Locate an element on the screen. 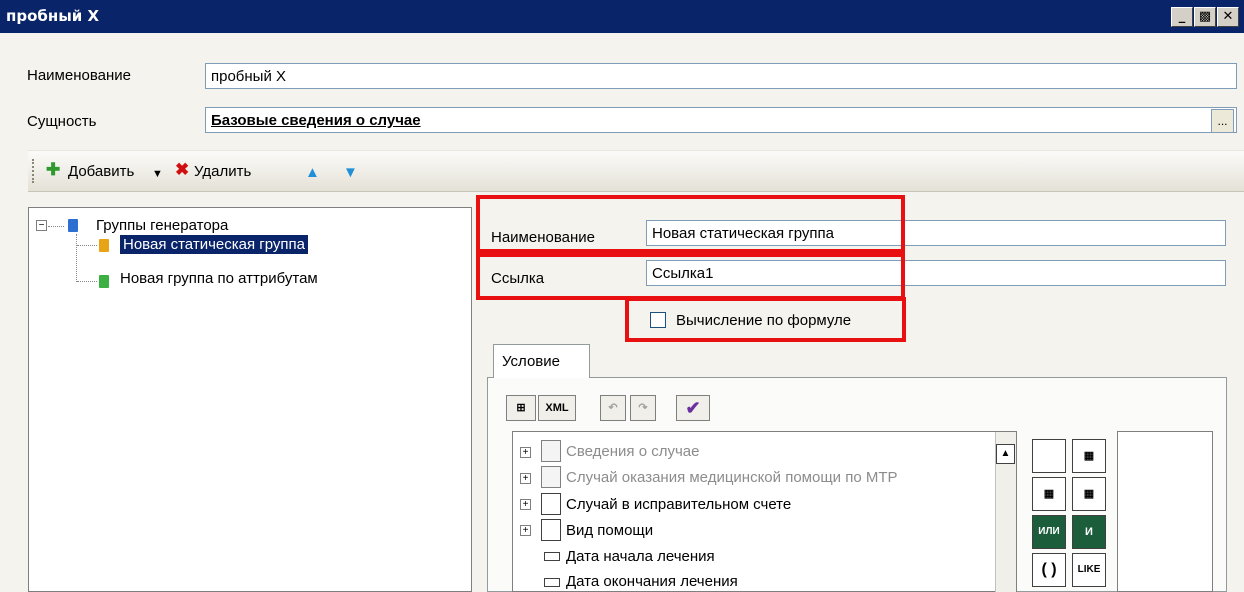  add-button: Добавить is located at coordinates (101, 171).